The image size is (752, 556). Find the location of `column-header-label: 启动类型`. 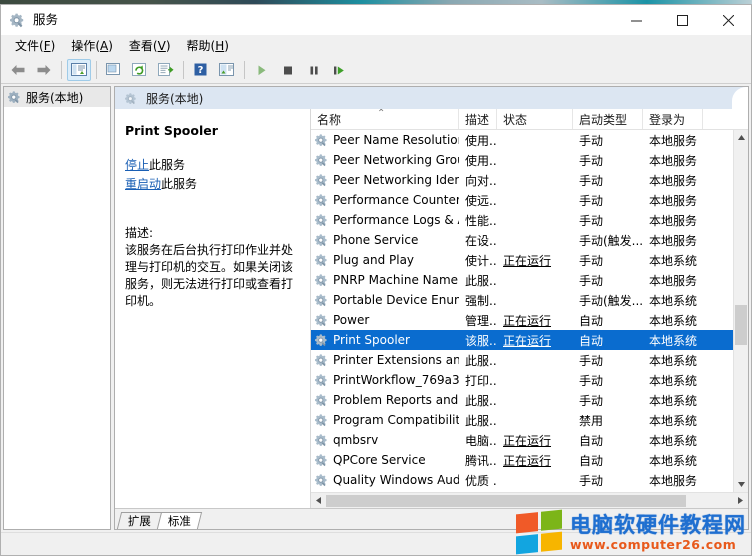

column-header-label: 启动类型 is located at coordinates (603, 119).